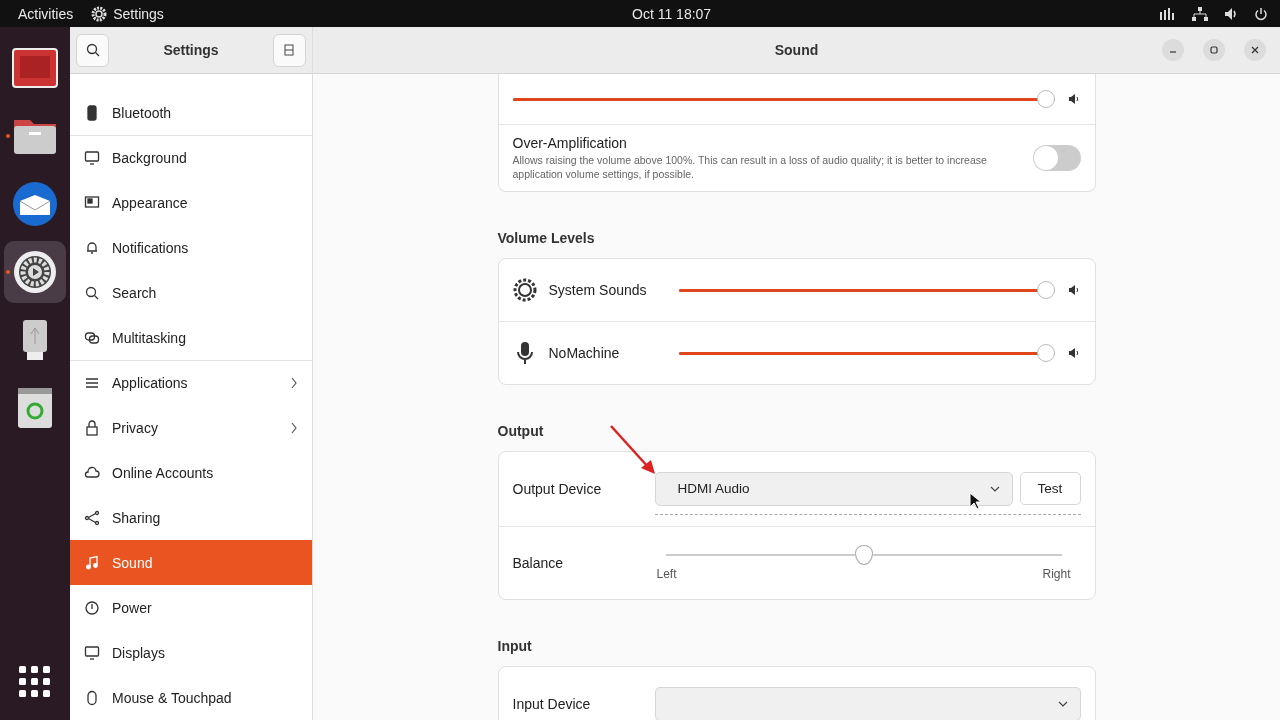 Image resolution: width=1280 pixels, height=720 pixels. Describe the element at coordinates (191, 382) in the screenshot. I see `sidebar-item: Applications` at that location.